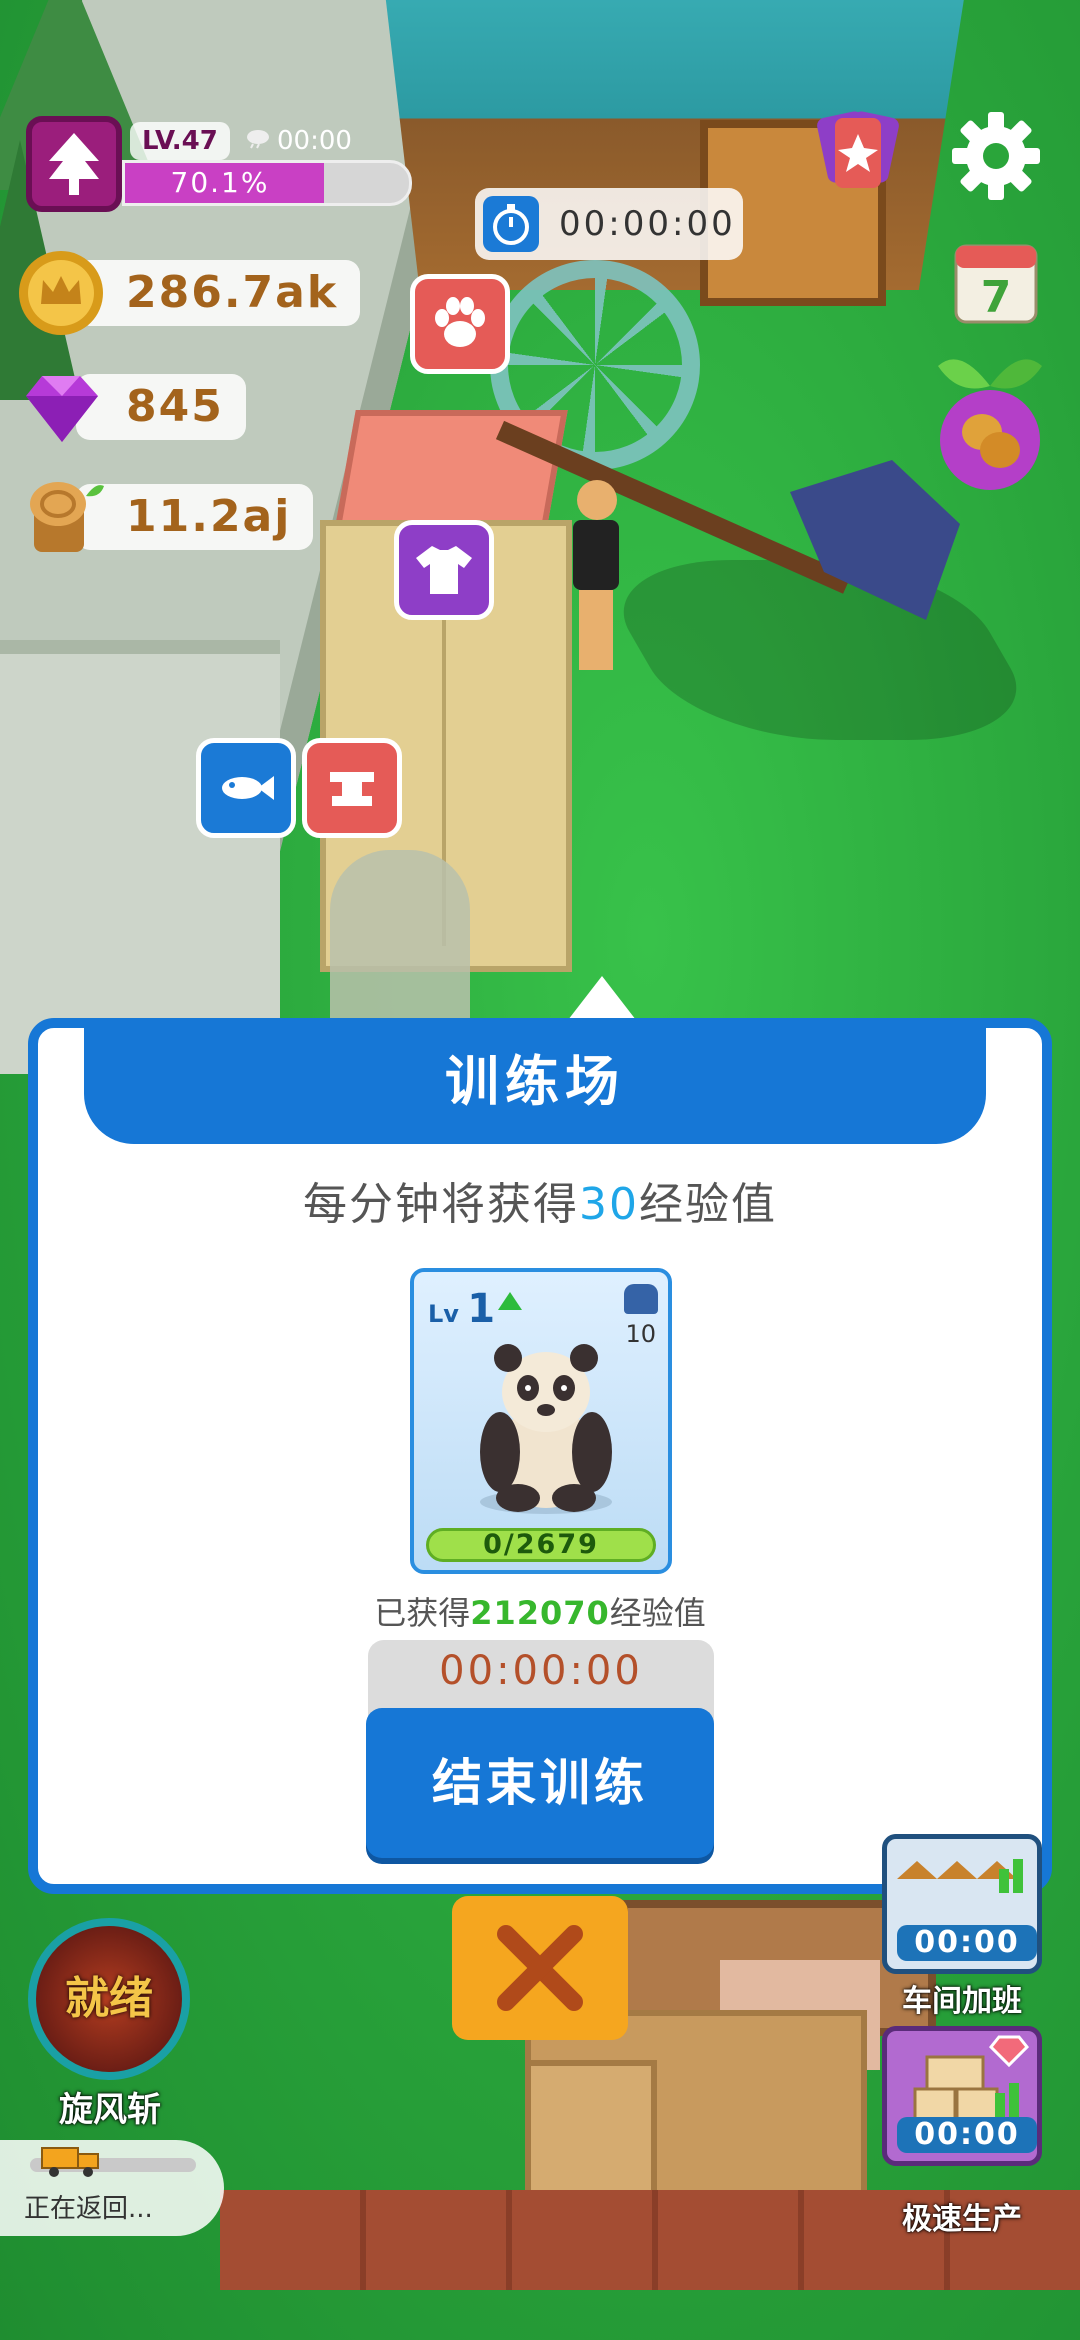 The image size is (1080, 2340). I want to click on dialog-title: 训练场, so click(535, 1082).